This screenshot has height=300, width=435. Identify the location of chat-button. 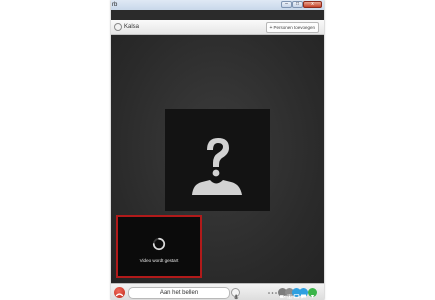
(303, 293).